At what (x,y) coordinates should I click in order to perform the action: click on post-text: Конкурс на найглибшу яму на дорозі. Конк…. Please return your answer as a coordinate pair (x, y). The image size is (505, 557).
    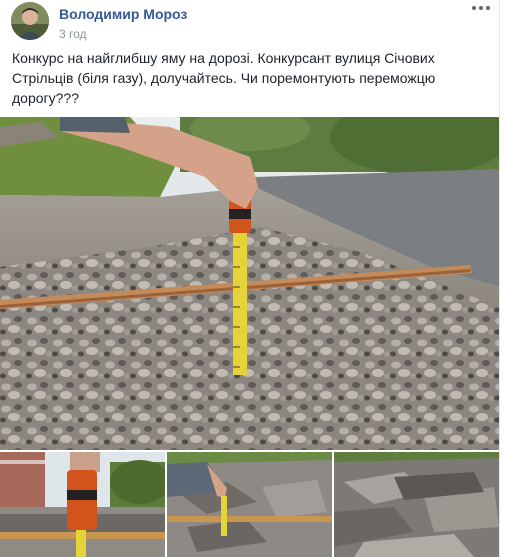
    Looking at the image, I should click on (224, 78).